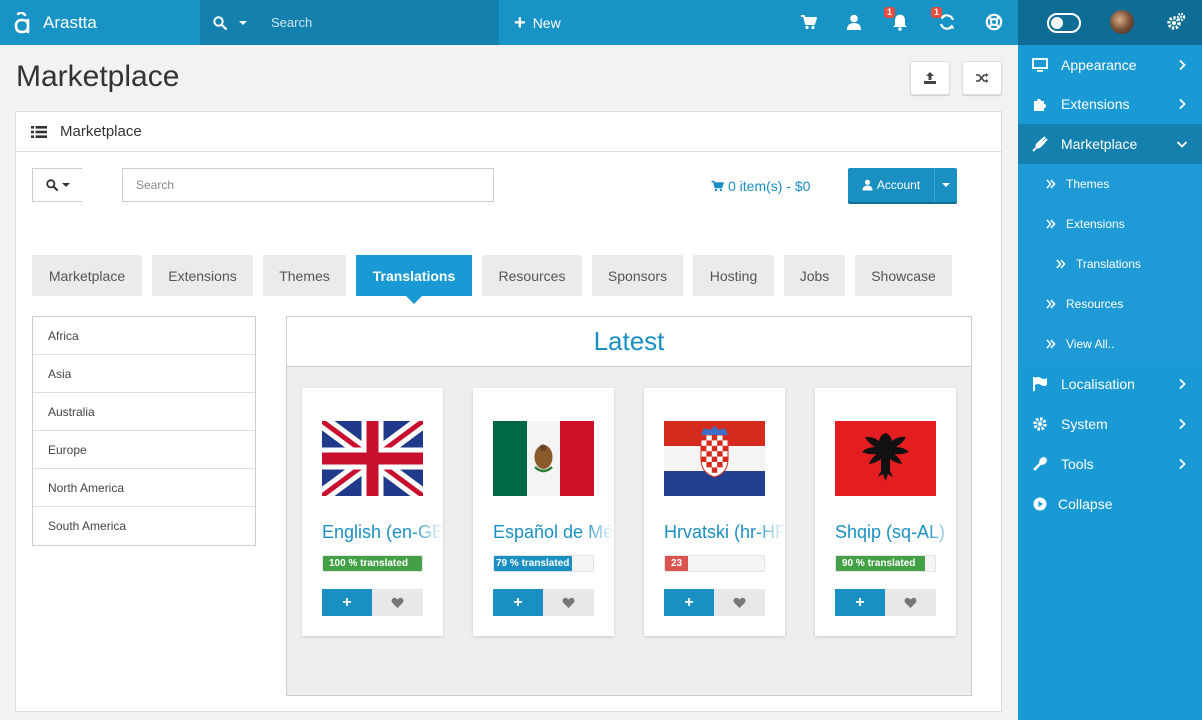 The height and width of the screenshot is (720, 1202). Describe the element at coordinates (1098, 384) in the screenshot. I see `sidebar-item-label: Localisation` at that location.